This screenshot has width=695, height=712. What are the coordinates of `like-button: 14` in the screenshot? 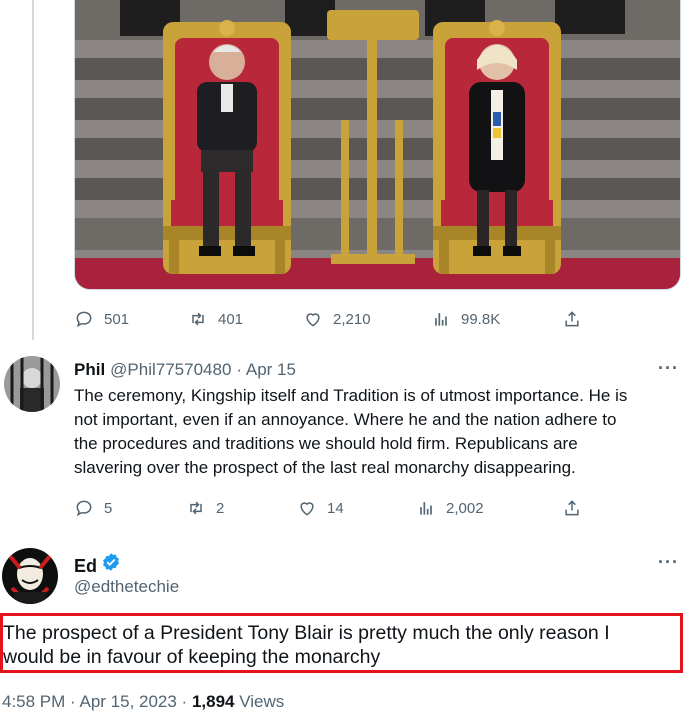 It's located at (320, 508).